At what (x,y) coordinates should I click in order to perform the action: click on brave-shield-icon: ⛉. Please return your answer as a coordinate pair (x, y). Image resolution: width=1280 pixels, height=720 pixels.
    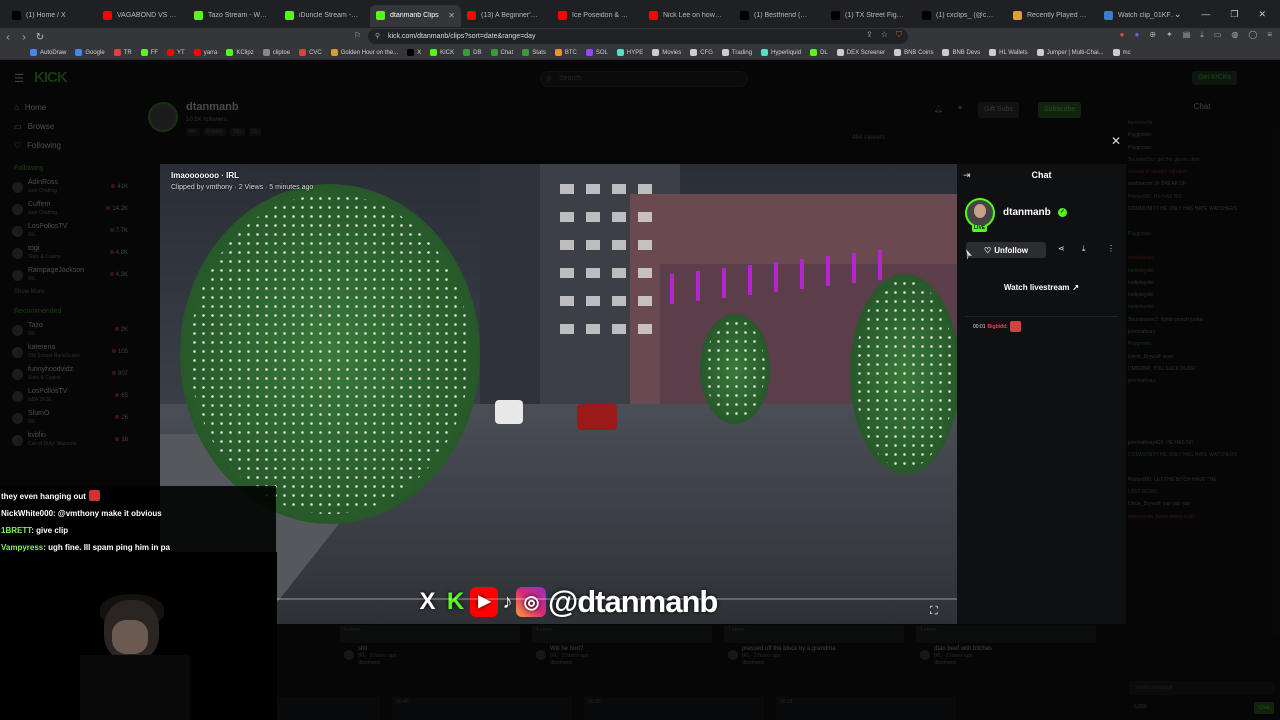
    Looking at the image, I should click on (899, 35).